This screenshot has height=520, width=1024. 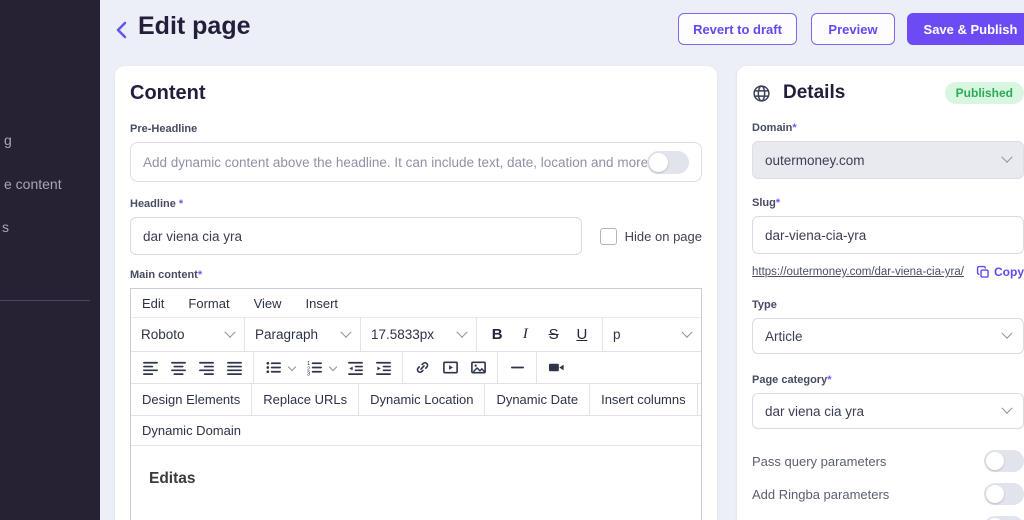 I want to click on sidebar-item-1: g, so click(x=8, y=140).